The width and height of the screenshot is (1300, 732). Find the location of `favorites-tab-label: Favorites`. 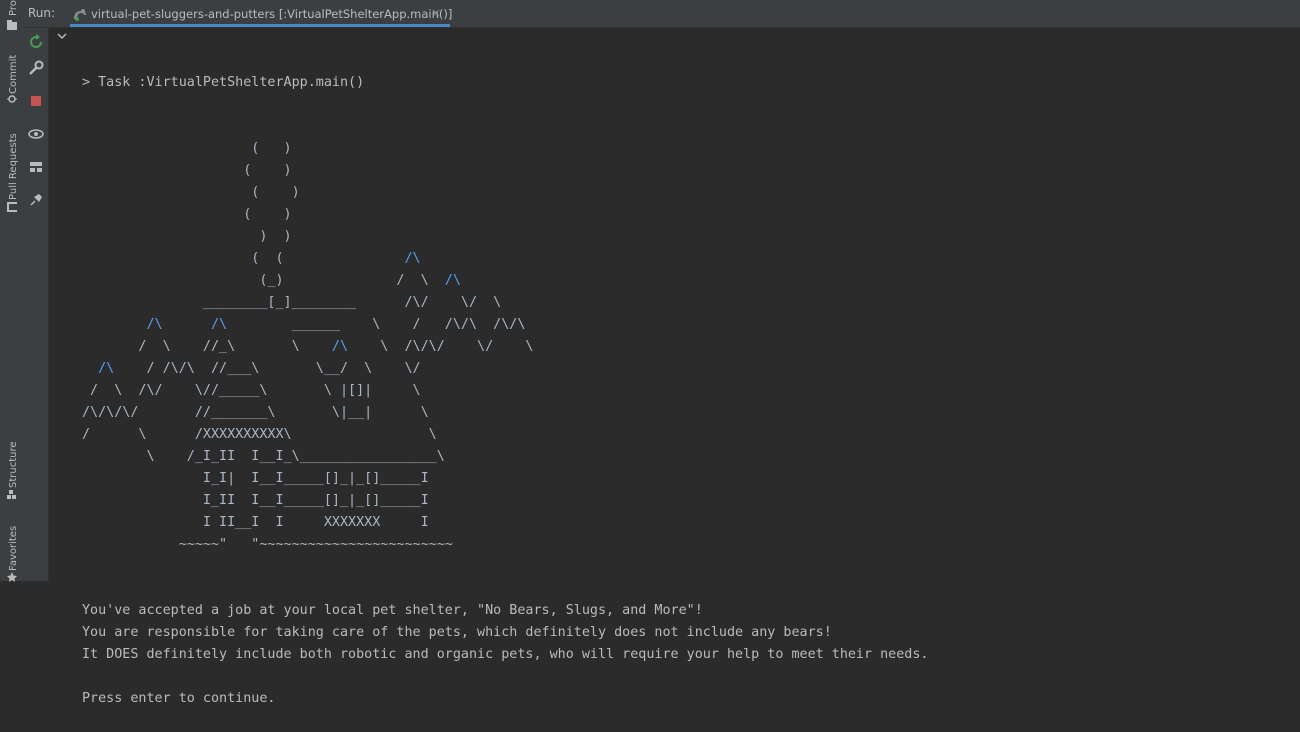

favorites-tab-label: Favorites is located at coordinates (13, 548).